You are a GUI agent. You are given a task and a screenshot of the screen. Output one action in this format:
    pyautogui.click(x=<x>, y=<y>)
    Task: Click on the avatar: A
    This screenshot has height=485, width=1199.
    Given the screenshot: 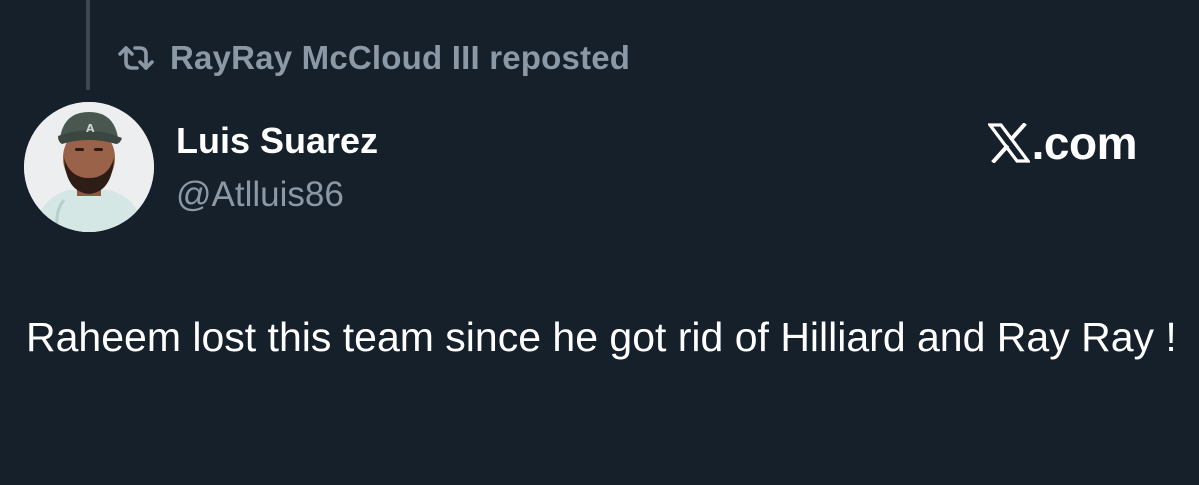 What is the action you would take?
    pyautogui.click(x=89, y=167)
    